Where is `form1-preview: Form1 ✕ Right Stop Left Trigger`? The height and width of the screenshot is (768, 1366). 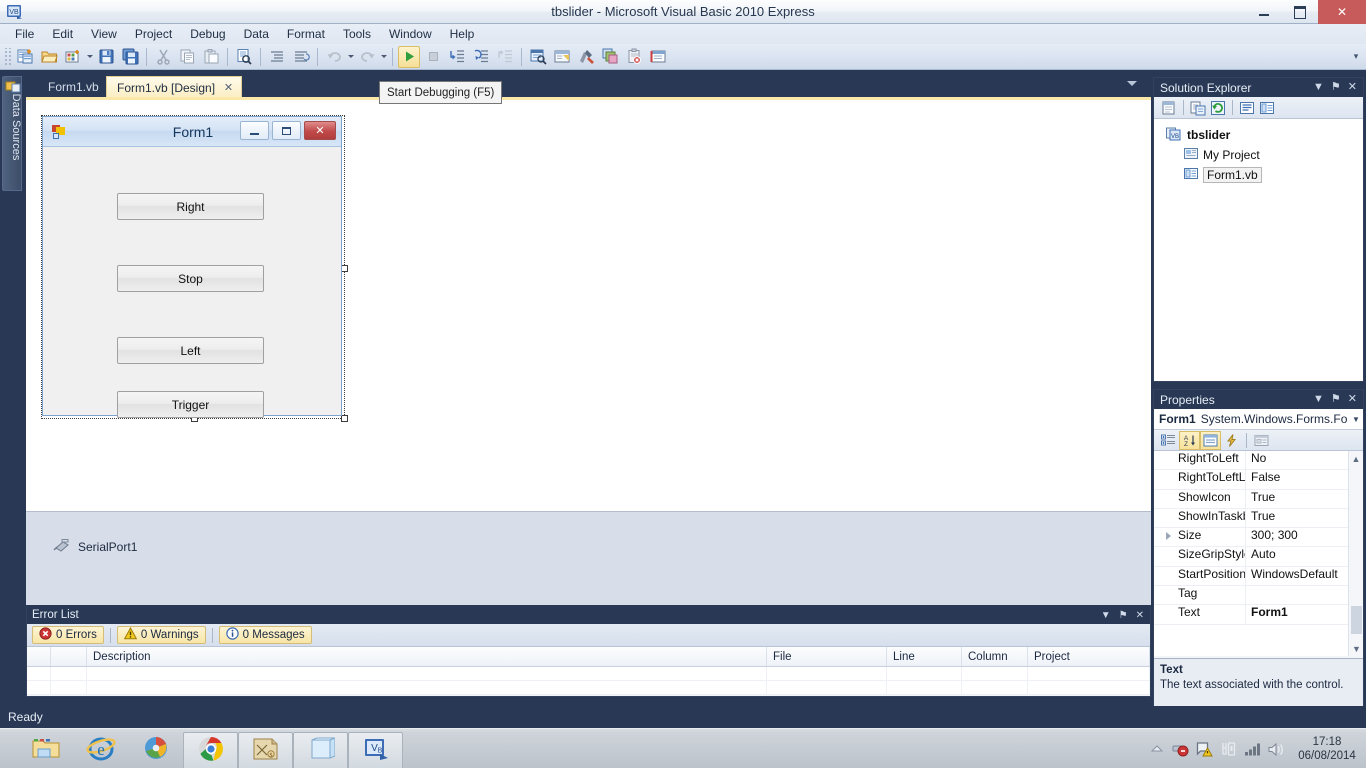 form1-preview: Form1 ✕ Right Stop Left Trigger is located at coordinates (192, 267).